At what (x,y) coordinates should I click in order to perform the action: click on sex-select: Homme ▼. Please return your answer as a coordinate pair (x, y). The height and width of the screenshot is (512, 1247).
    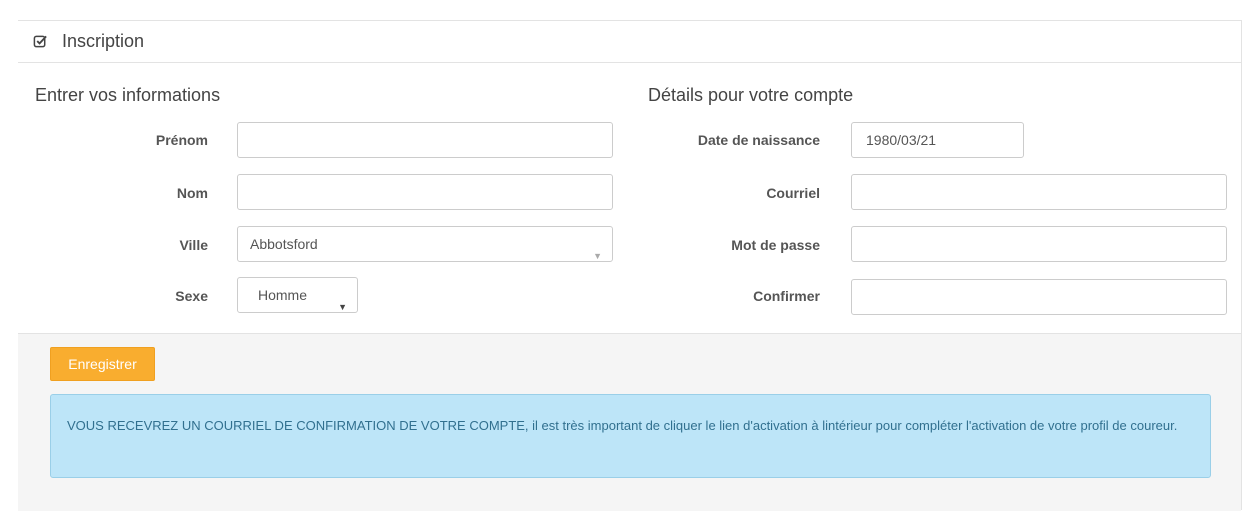
    Looking at the image, I should click on (297, 295).